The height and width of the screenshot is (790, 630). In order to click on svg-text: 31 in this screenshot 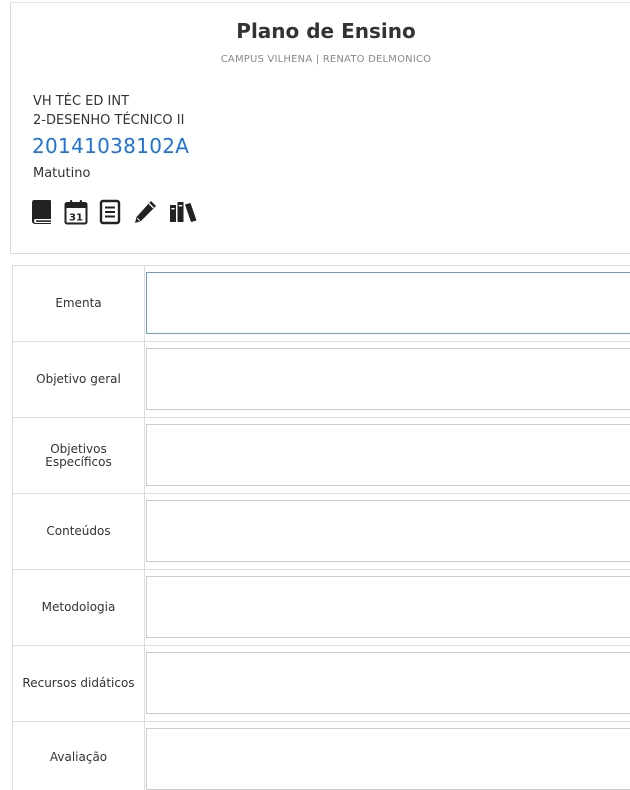, I will do `click(76, 218)`.